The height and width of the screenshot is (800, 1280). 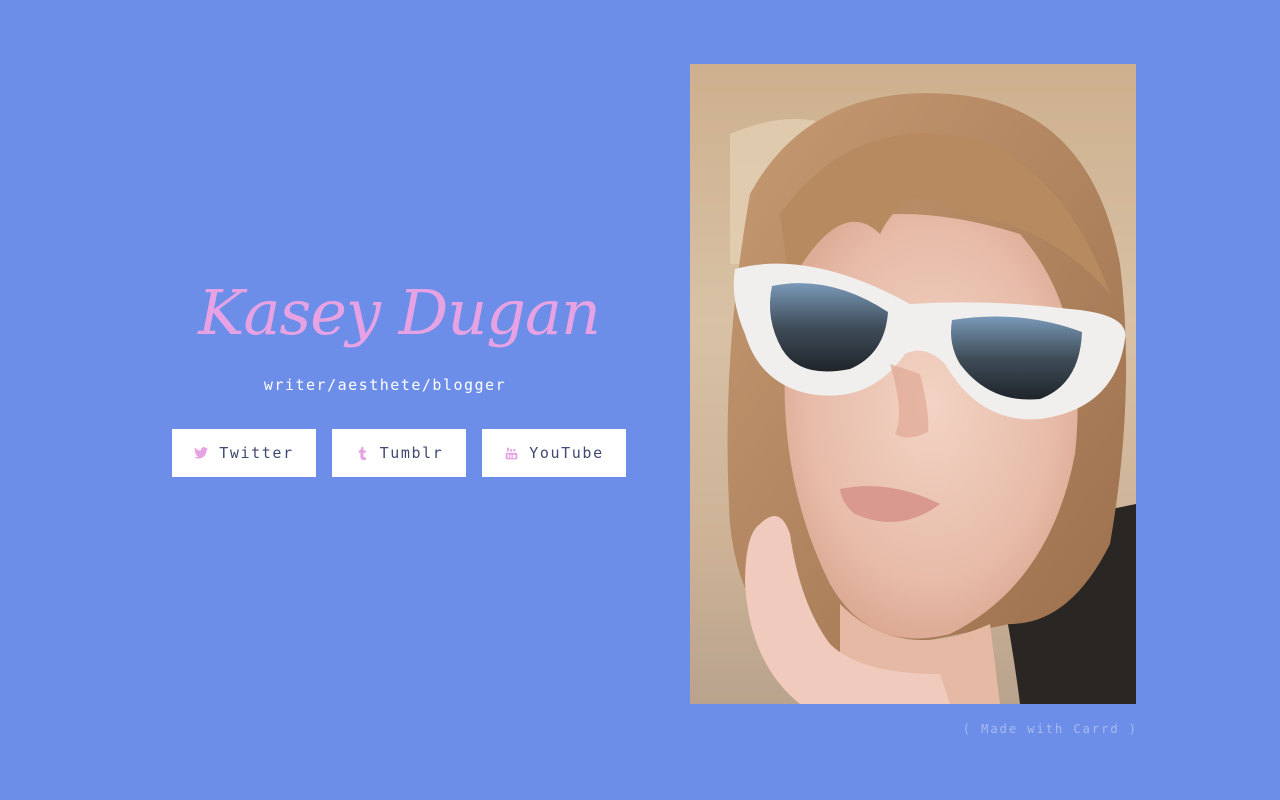 I want to click on twitter-icon, so click(x=201, y=453).